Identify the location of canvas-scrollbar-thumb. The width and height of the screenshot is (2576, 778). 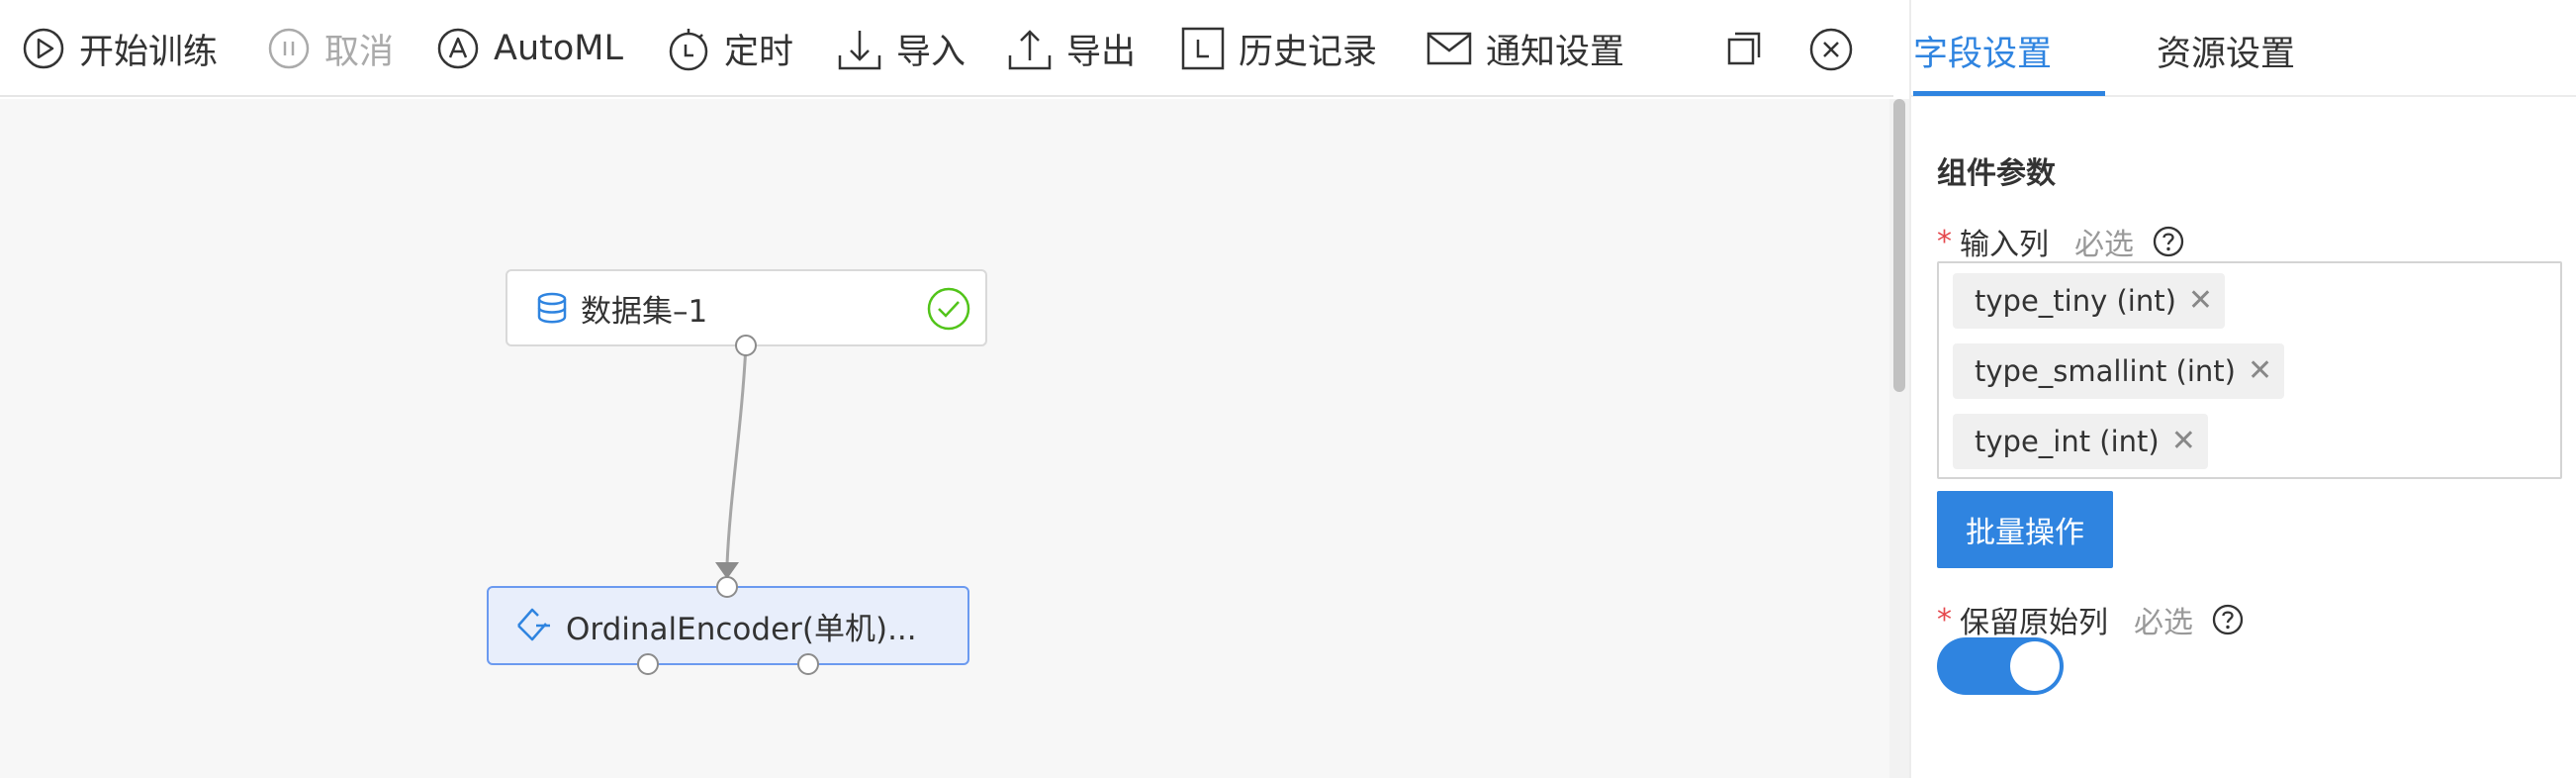
(1899, 246).